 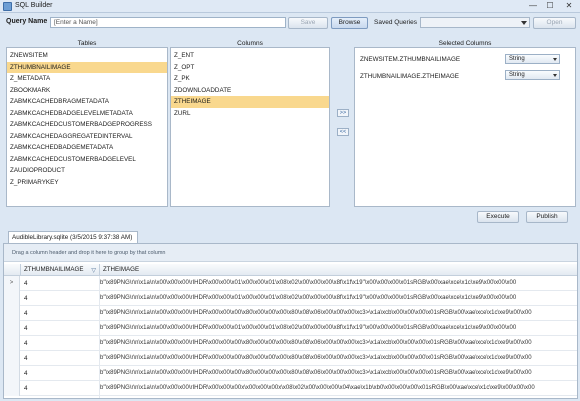 I want to click on selected-column-name: ZTHUMBNAILIMAGE.ZTHEIMAGE, so click(x=410, y=76).